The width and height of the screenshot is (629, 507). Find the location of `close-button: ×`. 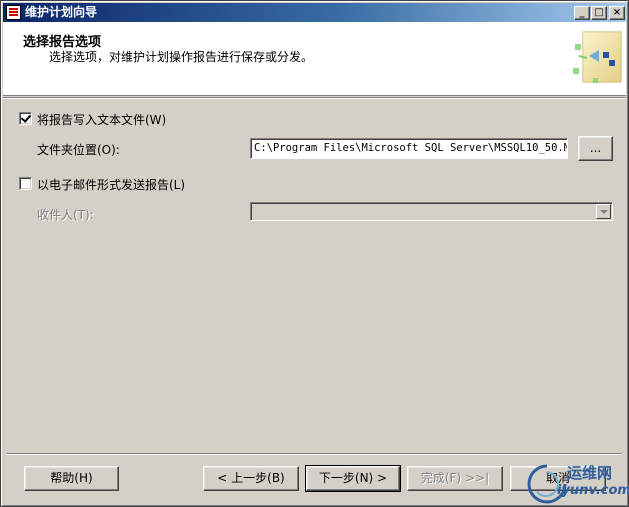

close-button: × is located at coordinates (617, 13).